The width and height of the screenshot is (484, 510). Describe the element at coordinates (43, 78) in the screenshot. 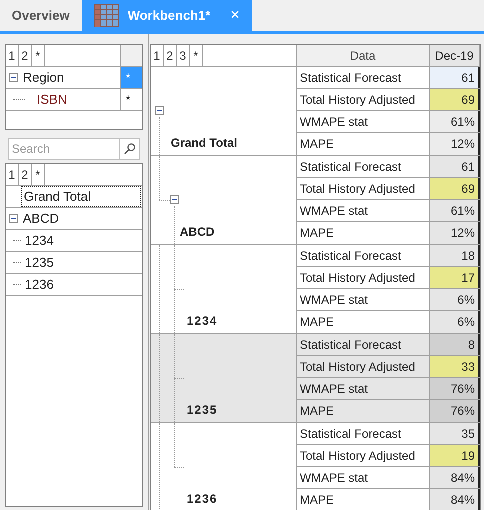

I see `dimension-label: Region` at that location.